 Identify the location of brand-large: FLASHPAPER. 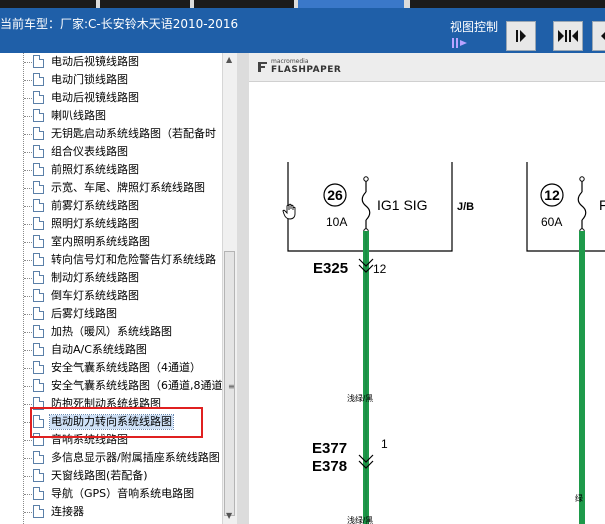
(306, 70).